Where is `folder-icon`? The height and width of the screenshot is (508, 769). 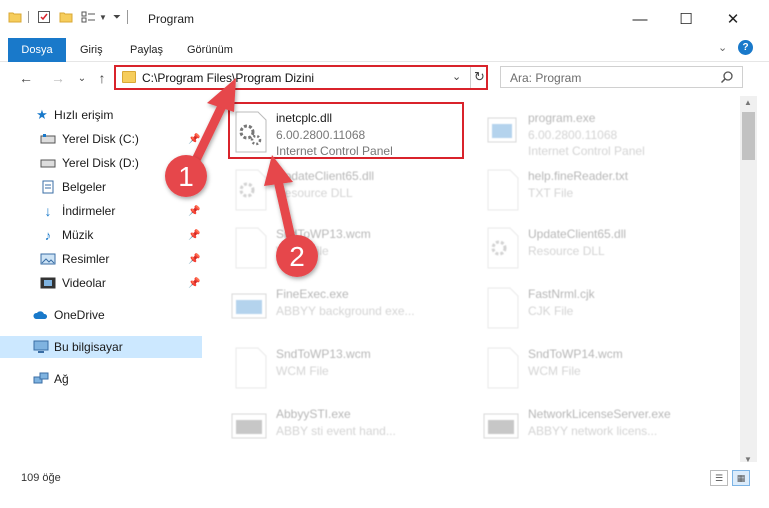
folder-icon is located at coordinates (15, 17).